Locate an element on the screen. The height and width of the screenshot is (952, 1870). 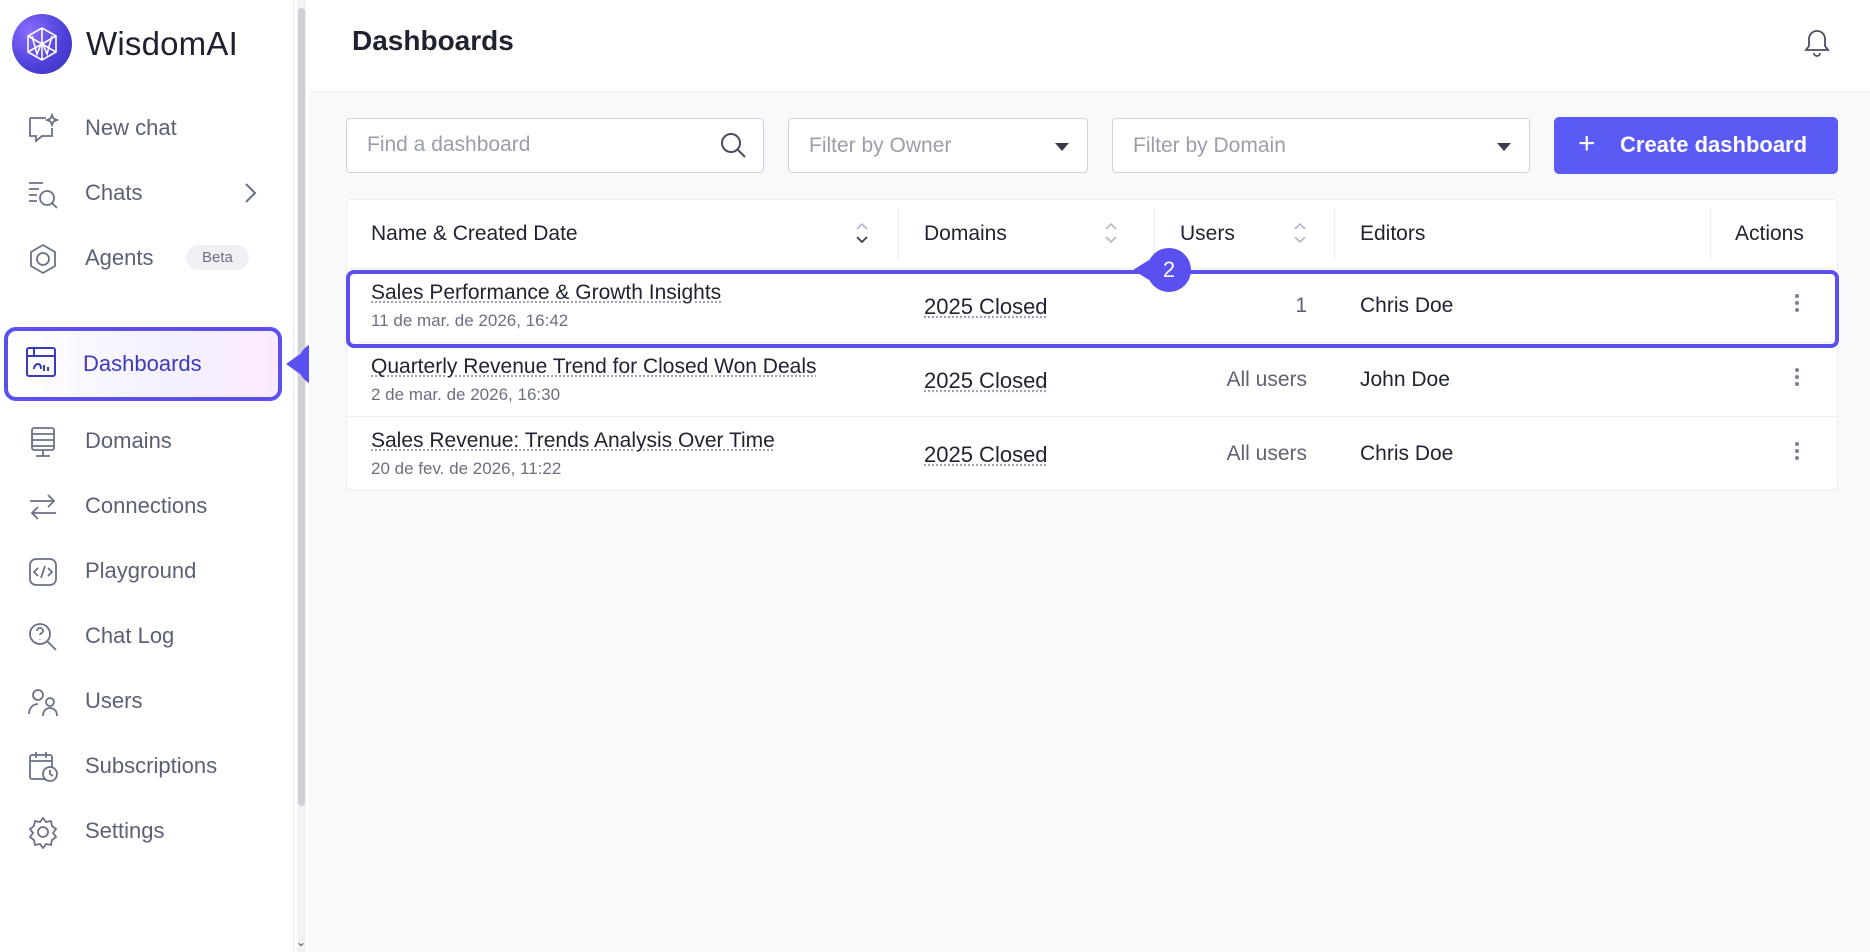
wisdomai-logo-icon is located at coordinates (42, 44).